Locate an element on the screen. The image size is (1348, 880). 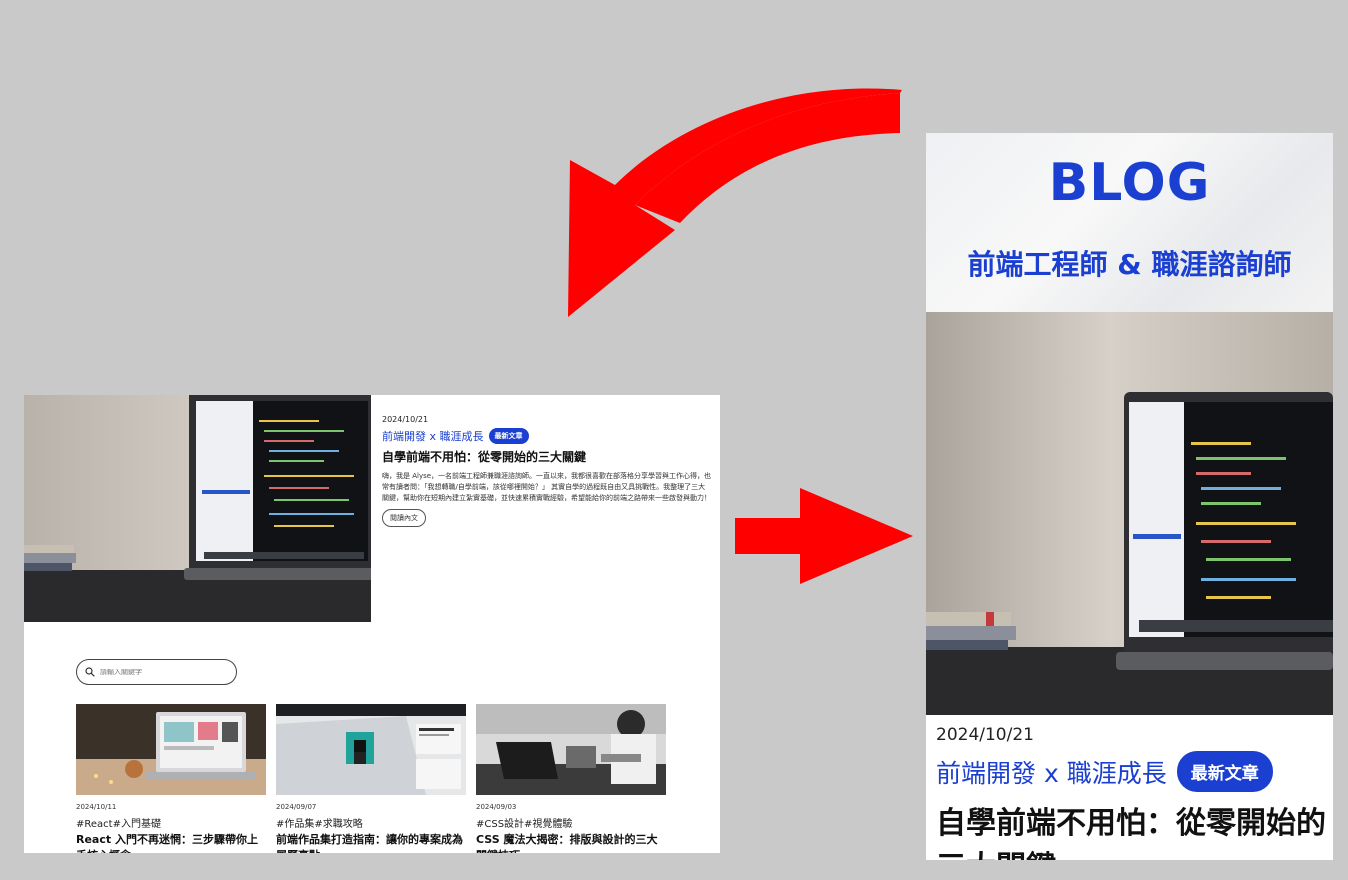
card-date: 2024/09/03 is located at coordinates (496, 807).